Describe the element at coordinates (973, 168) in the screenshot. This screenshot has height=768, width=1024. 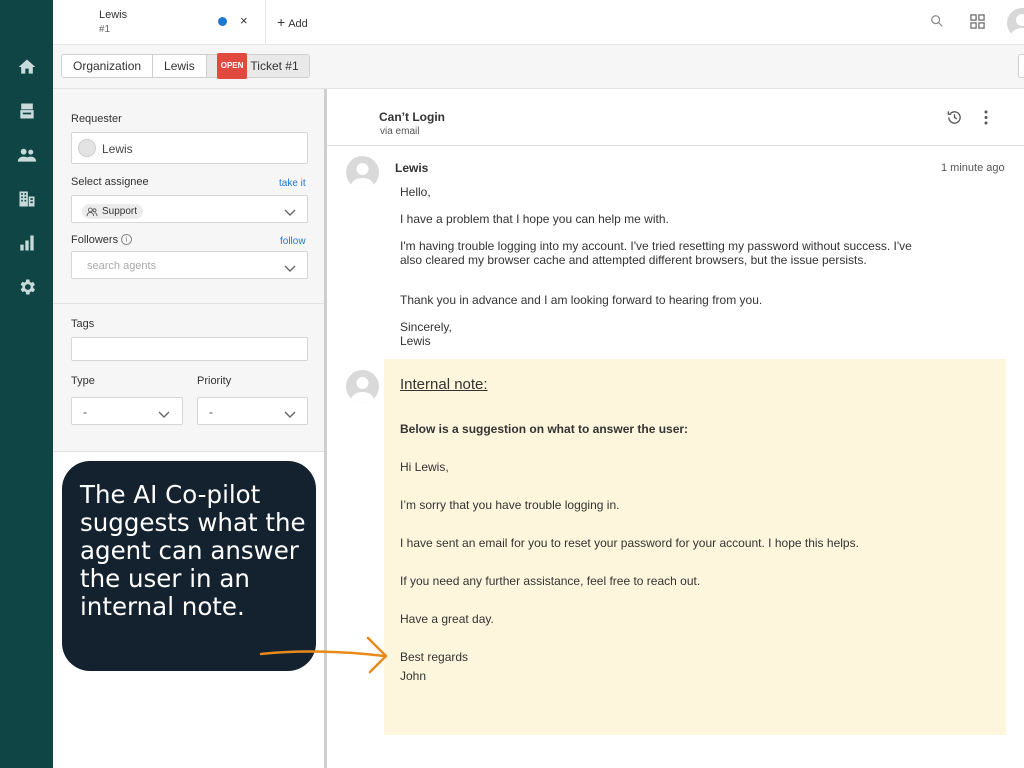
I see `message-timestamp: 1 minute ago` at that location.